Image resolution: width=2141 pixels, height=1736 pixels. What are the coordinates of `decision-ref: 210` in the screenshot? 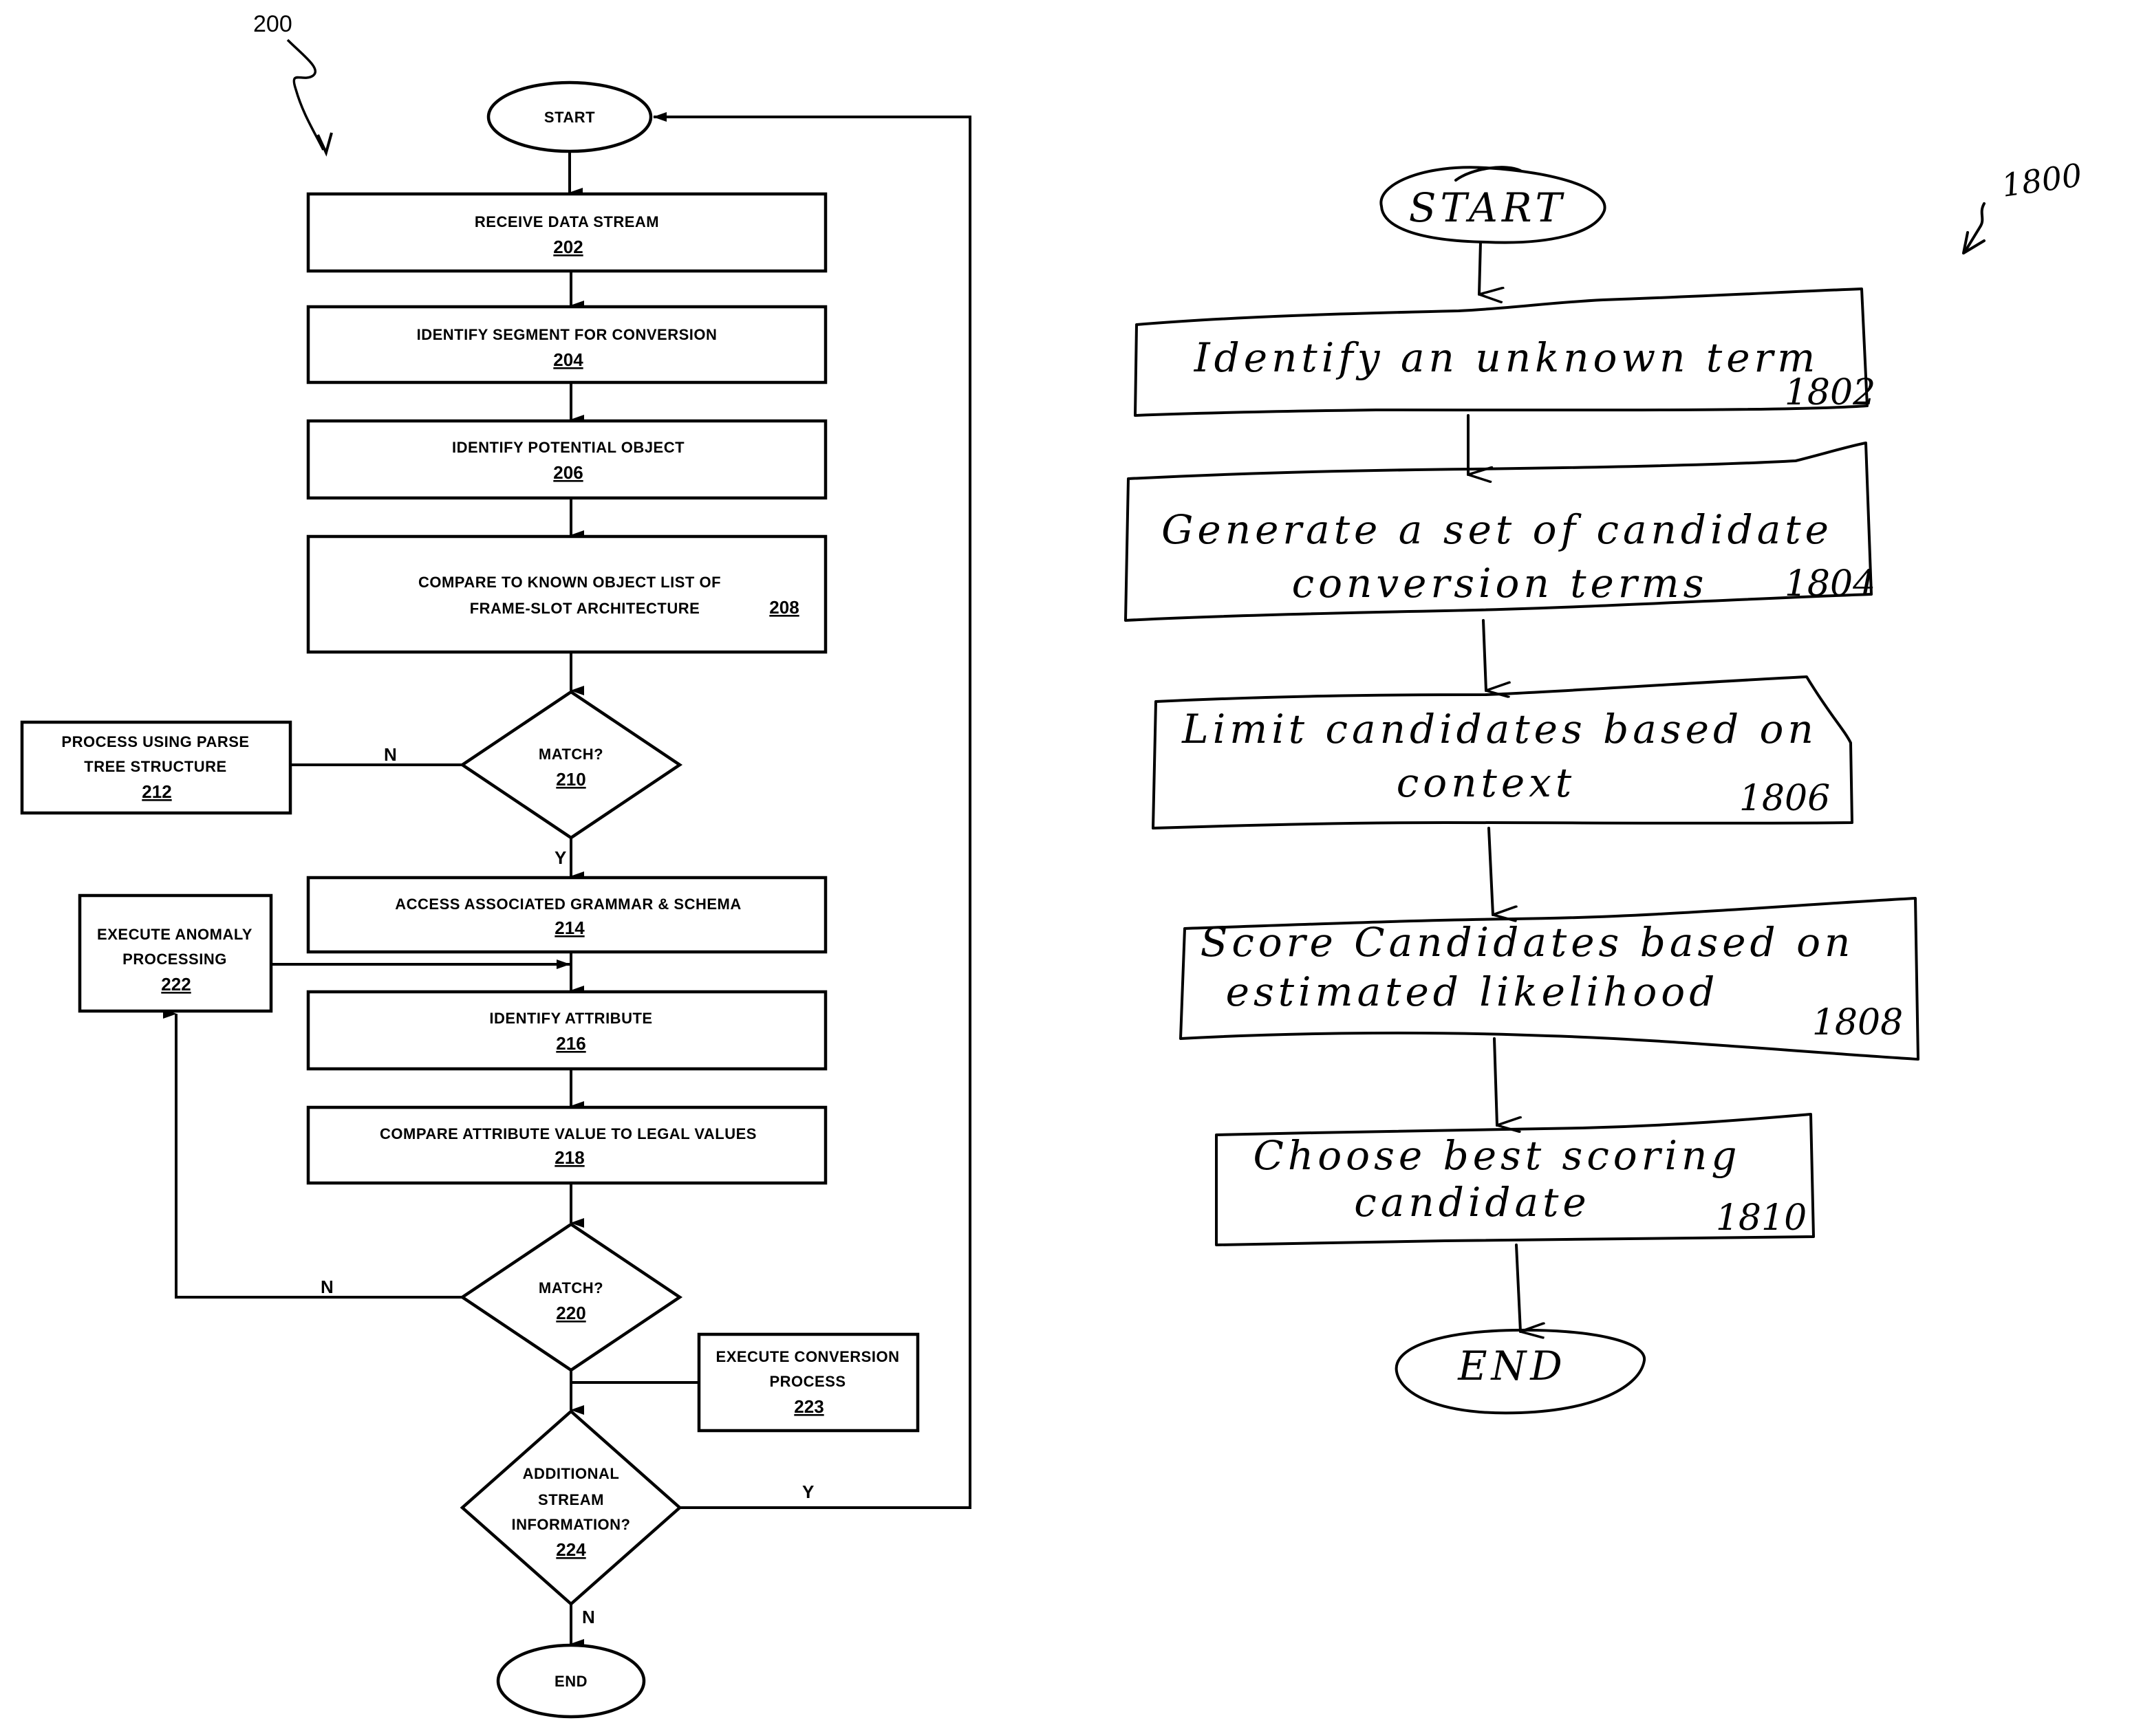 It's located at (570, 779).